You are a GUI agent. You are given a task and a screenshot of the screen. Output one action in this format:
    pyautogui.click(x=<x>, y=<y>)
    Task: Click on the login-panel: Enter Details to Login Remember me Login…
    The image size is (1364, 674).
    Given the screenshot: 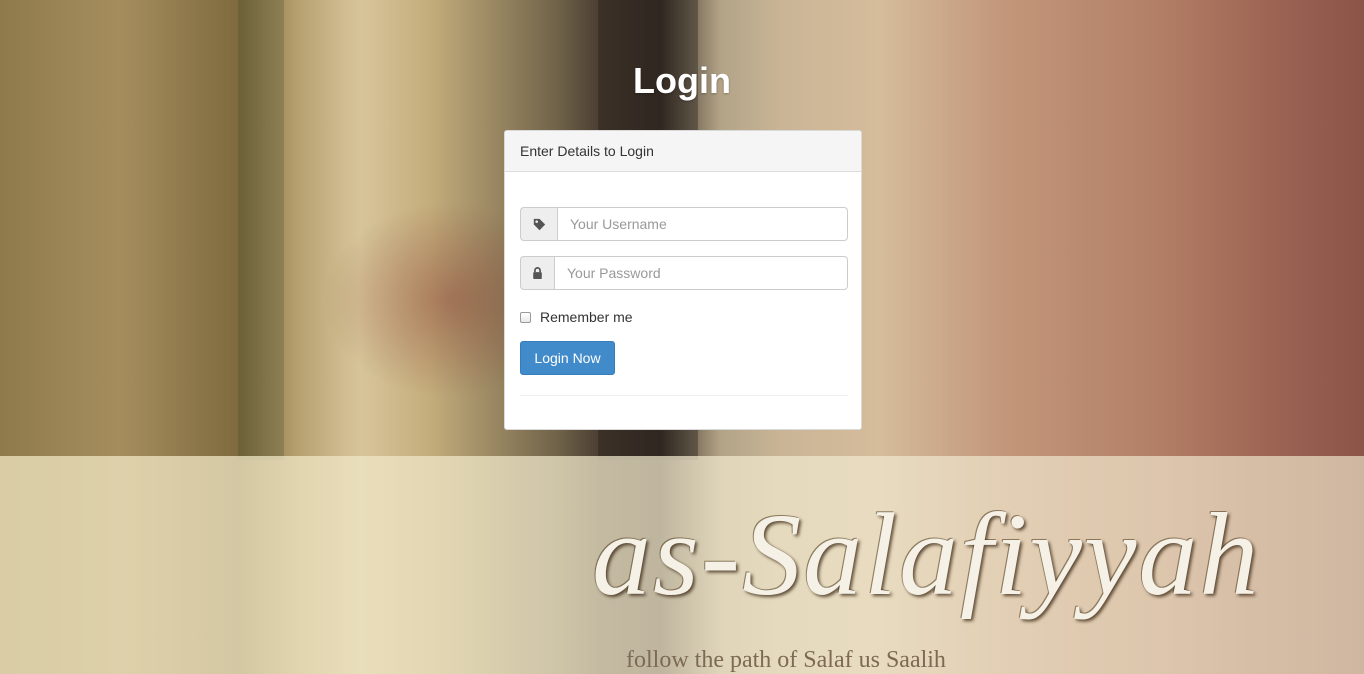 What is the action you would take?
    pyautogui.click(x=683, y=280)
    